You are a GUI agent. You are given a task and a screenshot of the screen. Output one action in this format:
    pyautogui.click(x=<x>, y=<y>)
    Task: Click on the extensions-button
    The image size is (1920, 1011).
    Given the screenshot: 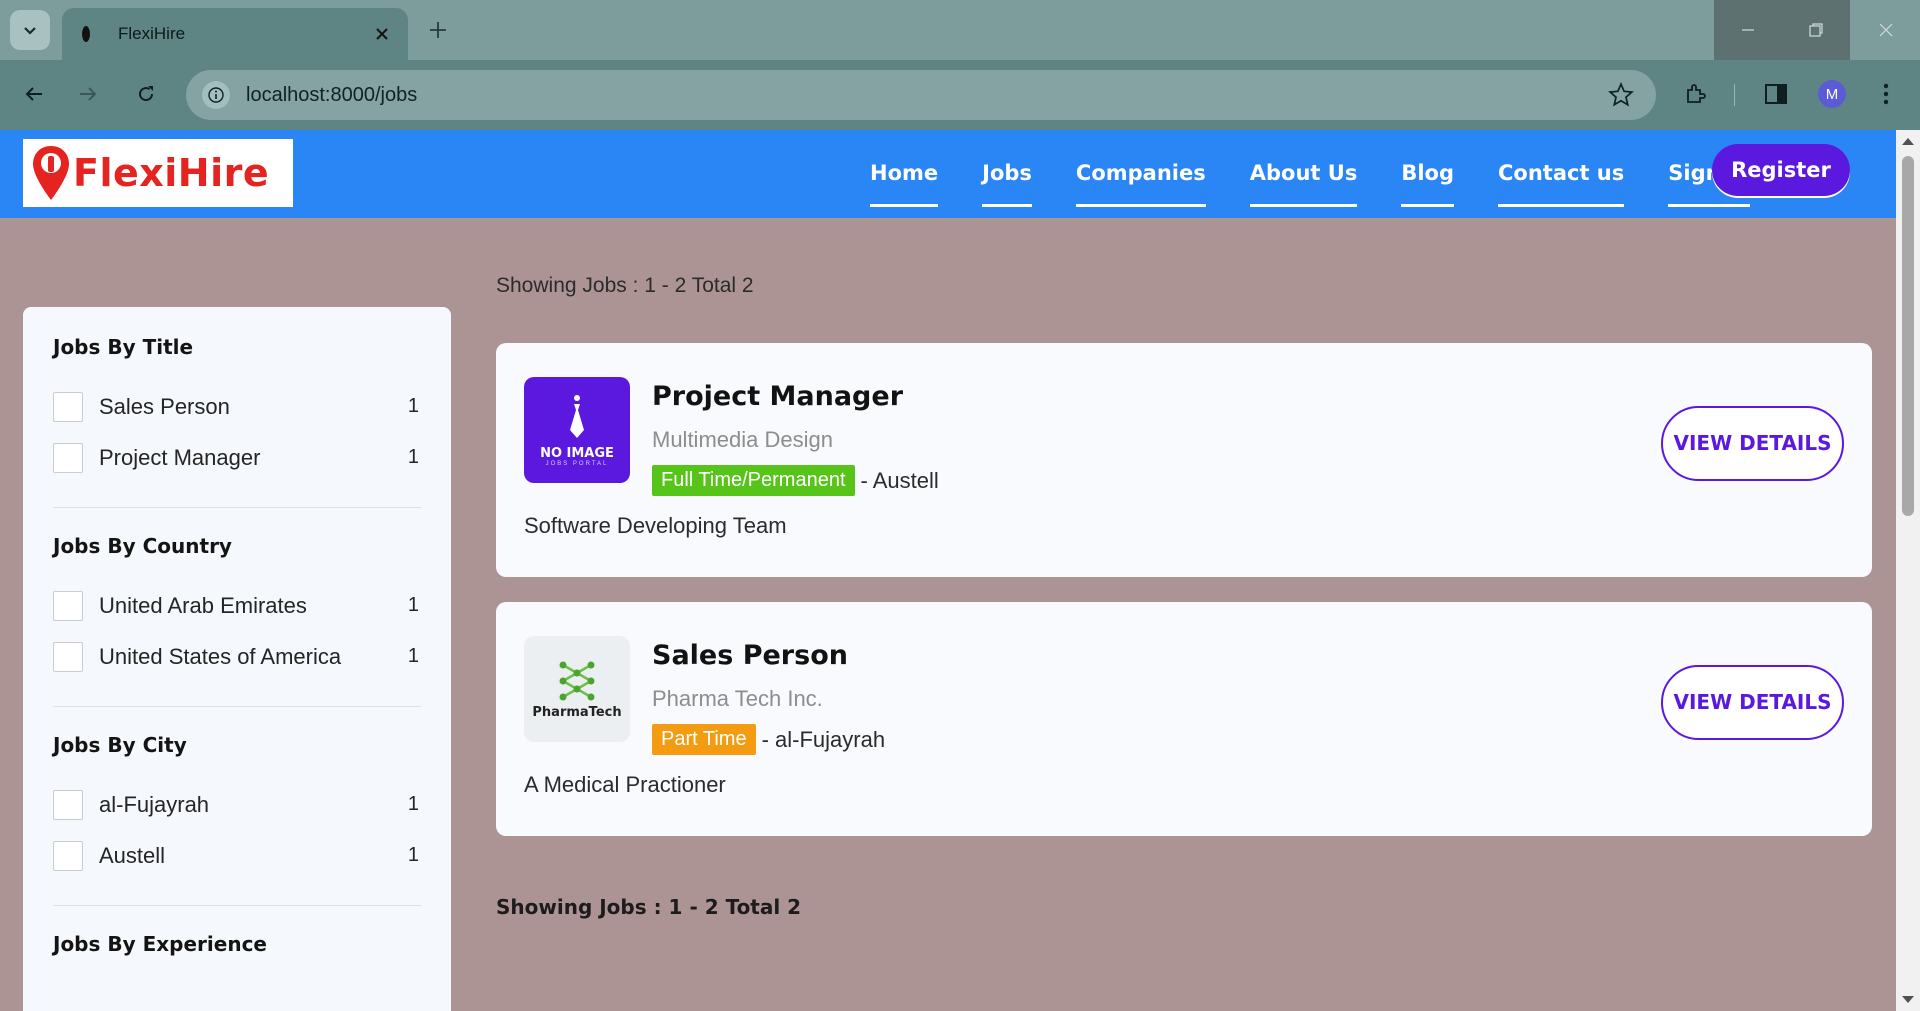 What is the action you would take?
    pyautogui.click(x=1696, y=94)
    